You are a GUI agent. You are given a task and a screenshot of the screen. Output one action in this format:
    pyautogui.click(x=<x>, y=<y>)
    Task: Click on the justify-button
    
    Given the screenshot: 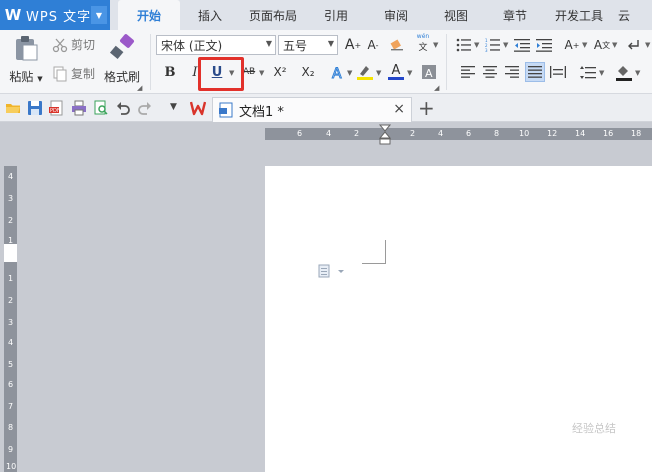 What is the action you would take?
    pyautogui.click(x=535, y=72)
    